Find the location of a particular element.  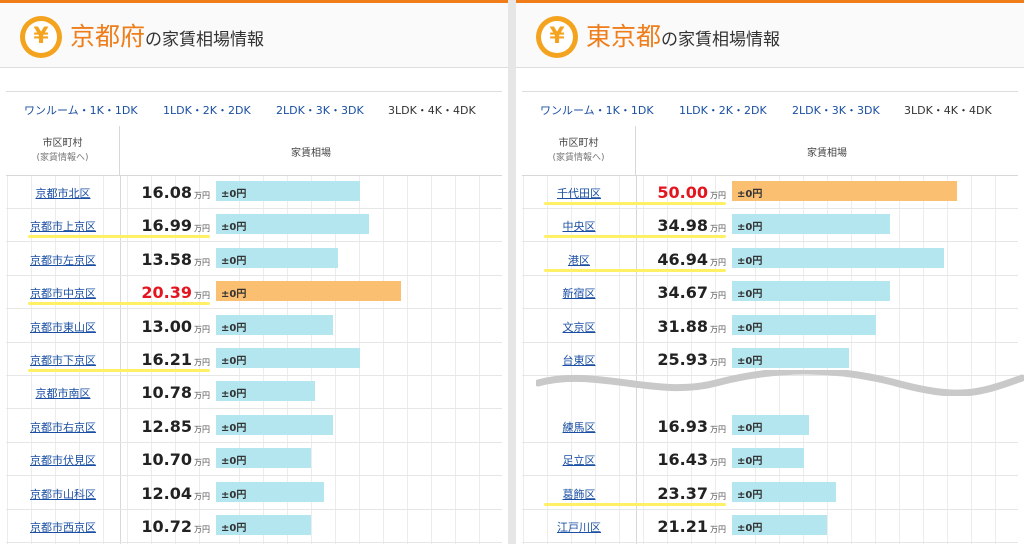

municipality-link: 京都市伏見区 is located at coordinates (63, 460).